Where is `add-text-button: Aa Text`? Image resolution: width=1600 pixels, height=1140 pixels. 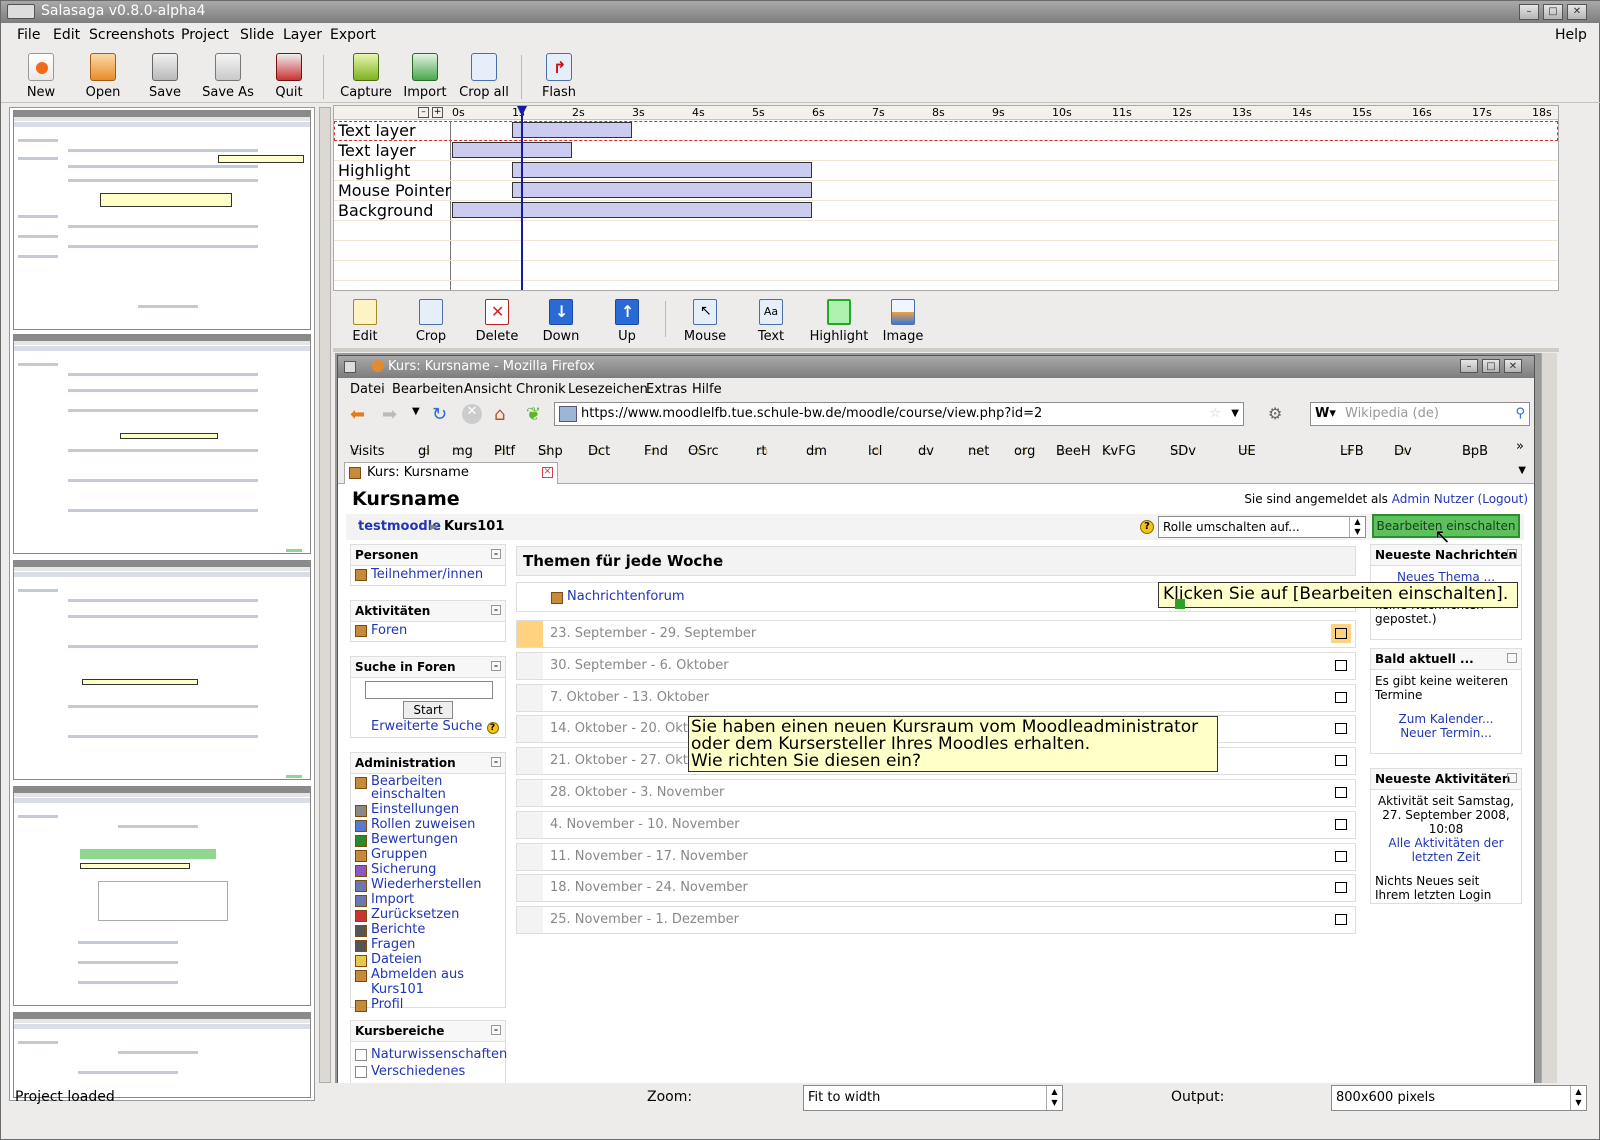 add-text-button: Aa Text is located at coordinates (771, 321).